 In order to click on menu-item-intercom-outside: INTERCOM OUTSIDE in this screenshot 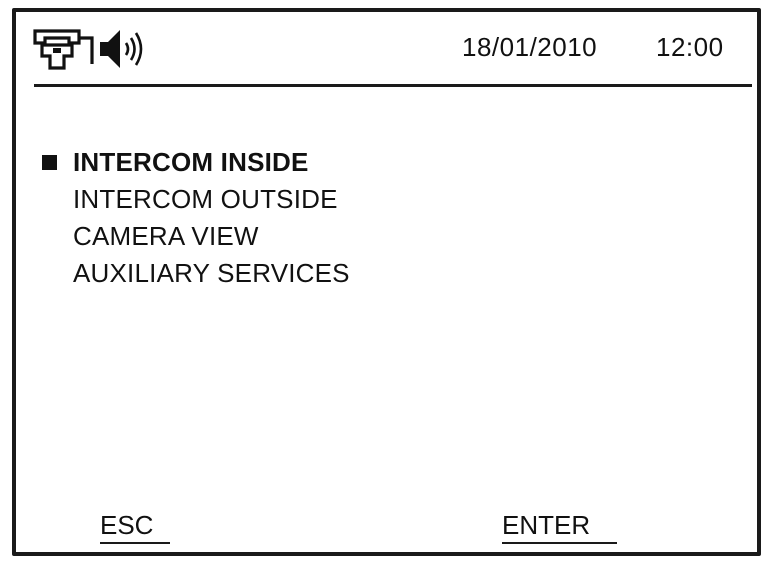, I will do `click(195, 199)`.